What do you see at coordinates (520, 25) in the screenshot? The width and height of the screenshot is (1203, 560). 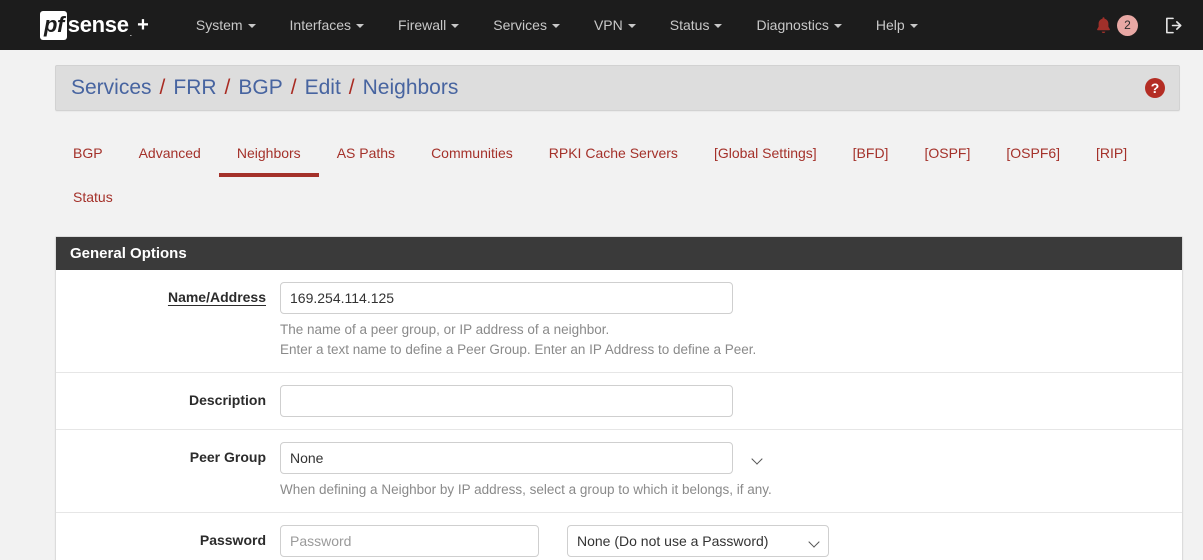 I see `nav-item-label: Services` at bounding box center [520, 25].